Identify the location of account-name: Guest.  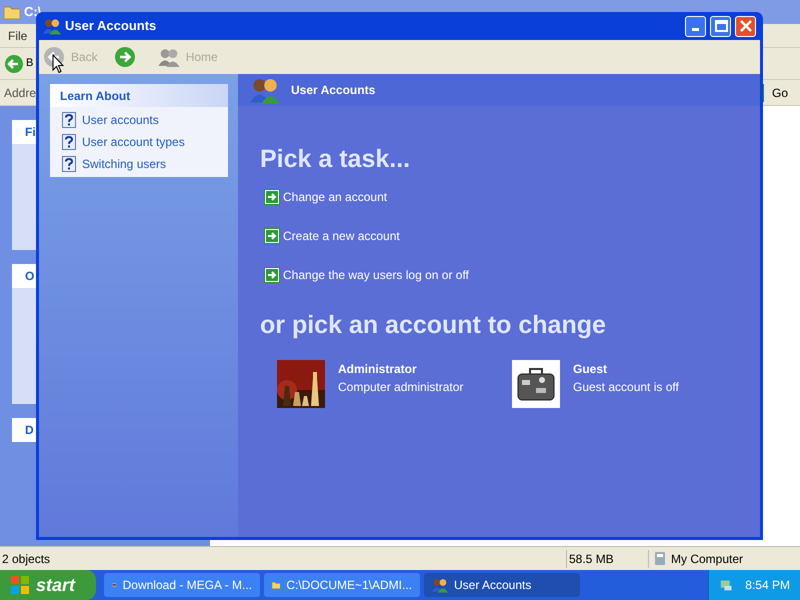
(590, 369).